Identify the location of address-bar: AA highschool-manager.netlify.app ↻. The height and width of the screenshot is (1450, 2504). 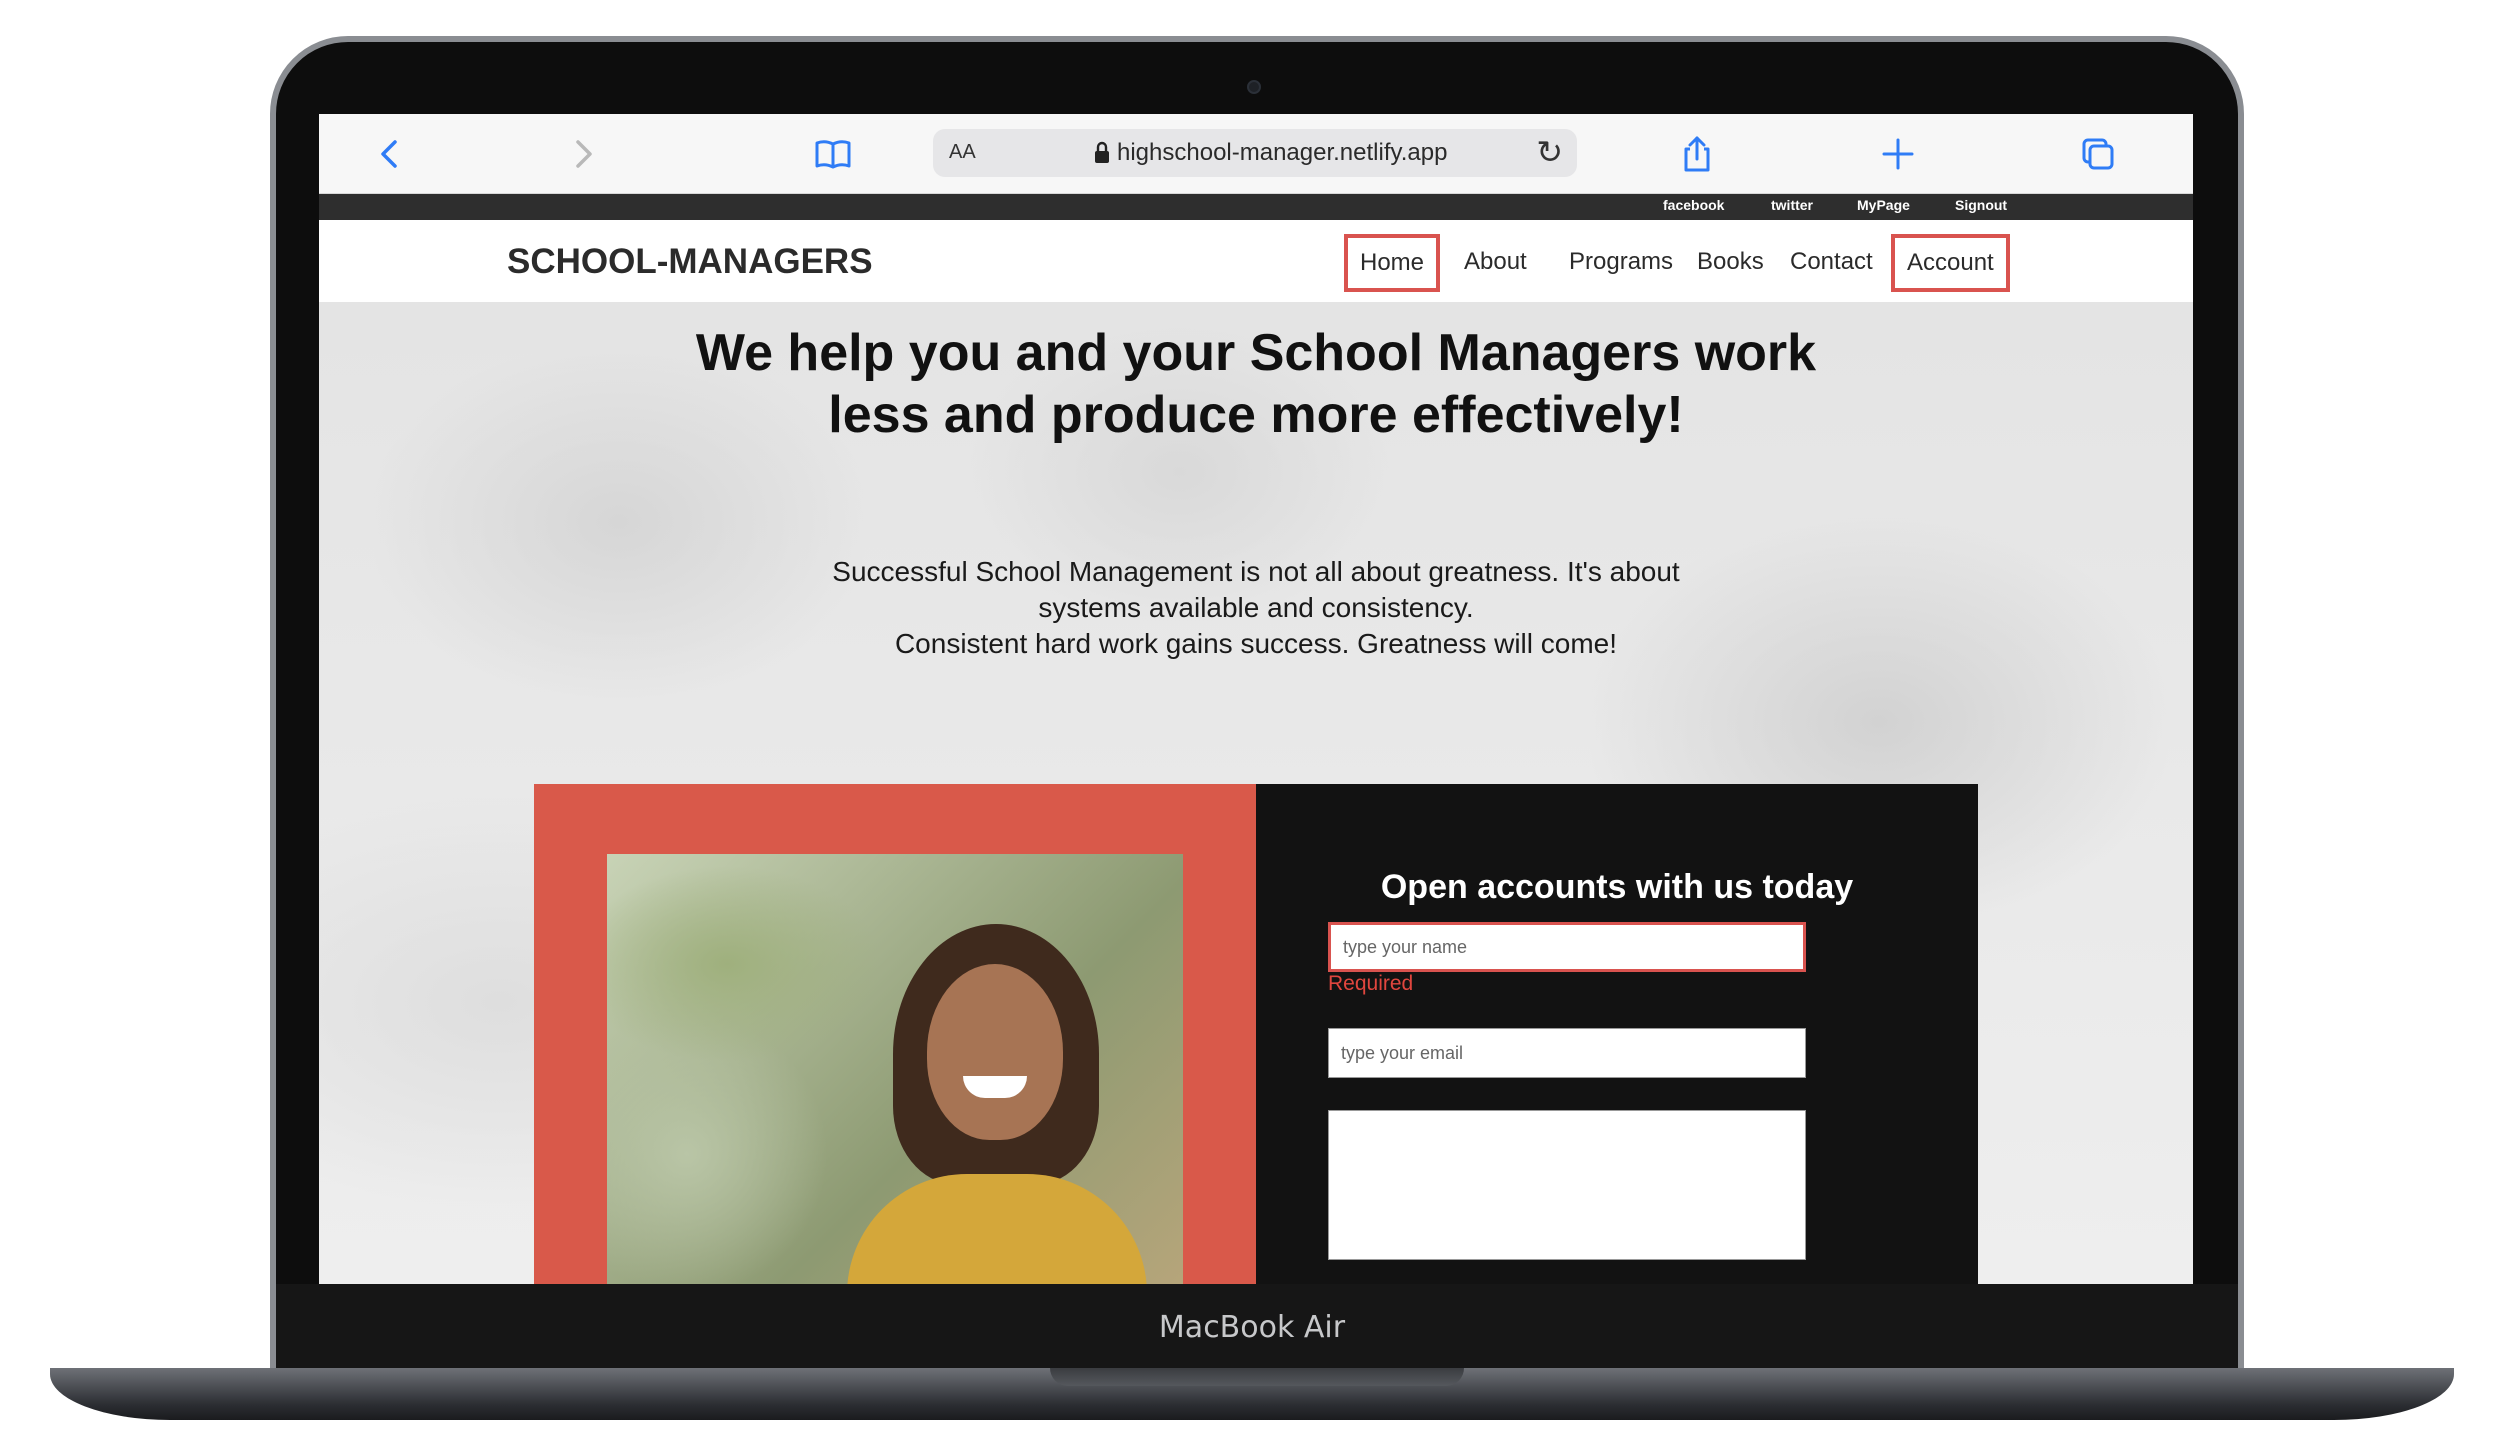
(1255, 153).